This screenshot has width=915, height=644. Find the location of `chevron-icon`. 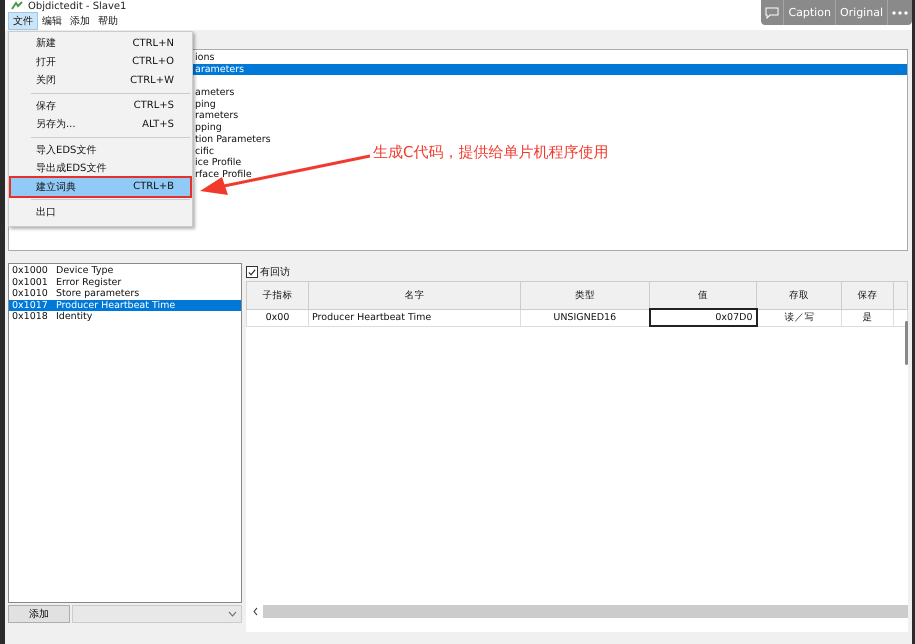

chevron-icon is located at coordinates (232, 614).